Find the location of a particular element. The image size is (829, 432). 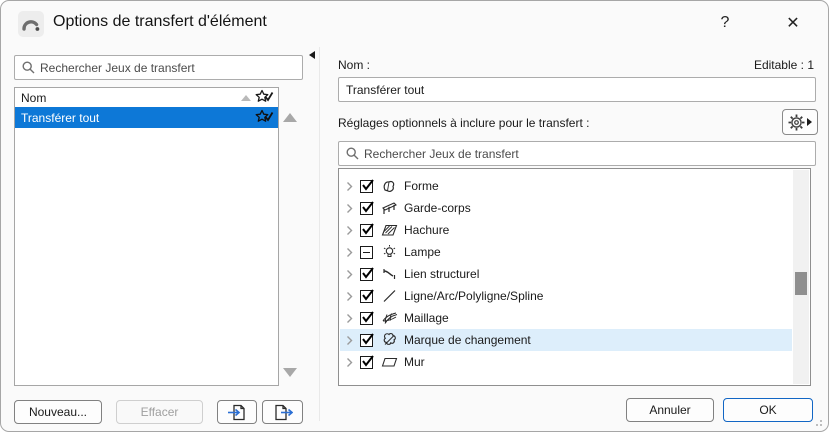

resize-grip is located at coordinates (817, 421).